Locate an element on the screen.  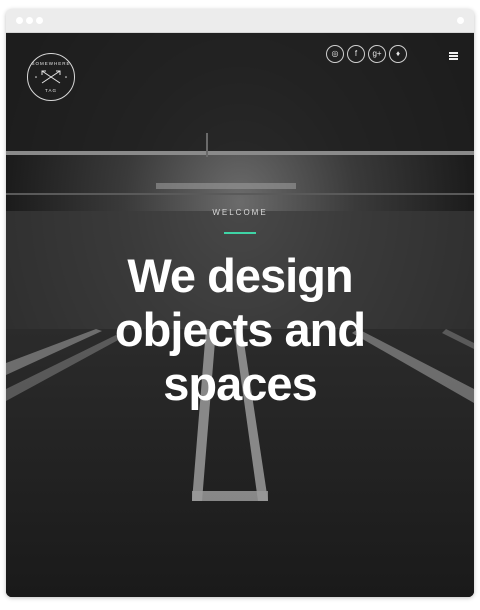
browser-titlebar is located at coordinates (240, 21).